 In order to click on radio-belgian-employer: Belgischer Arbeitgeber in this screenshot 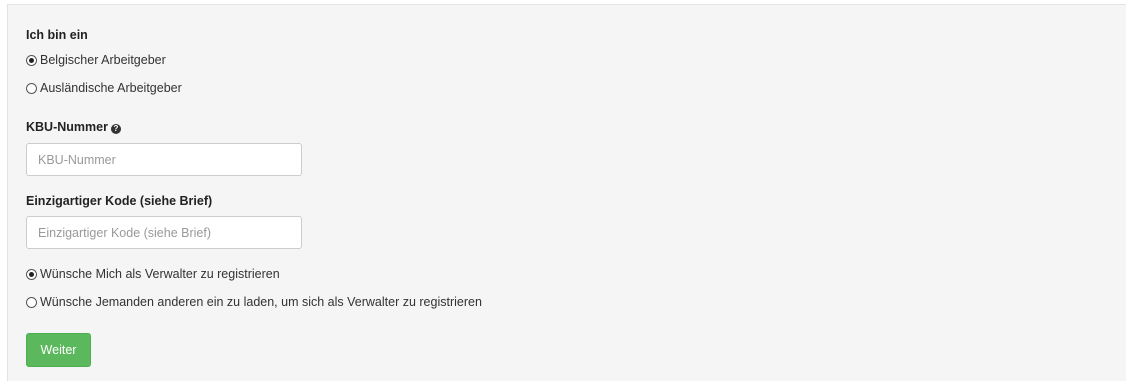, I will do `click(96, 60)`.